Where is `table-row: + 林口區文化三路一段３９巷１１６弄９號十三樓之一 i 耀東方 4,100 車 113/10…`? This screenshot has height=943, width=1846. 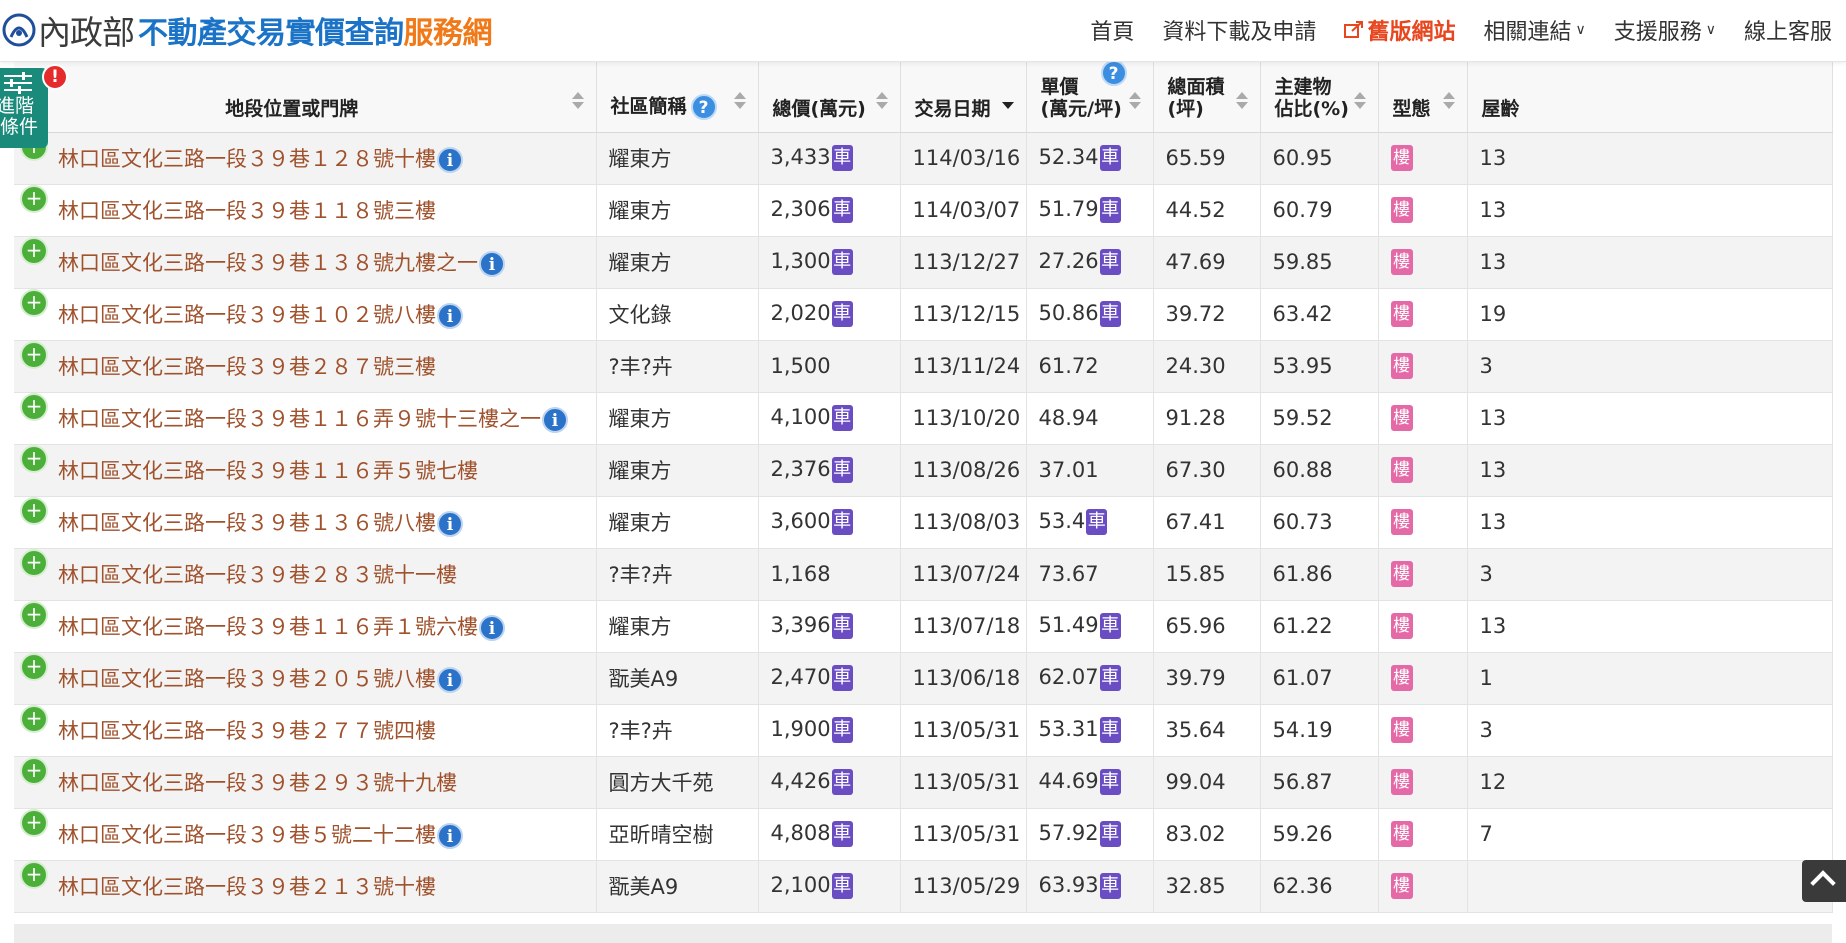 table-row: + 林口區文化三路一段３９巷１１６弄９號十三樓之一 i 耀東方 4,100 車 113/10… is located at coordinates (923, 418).